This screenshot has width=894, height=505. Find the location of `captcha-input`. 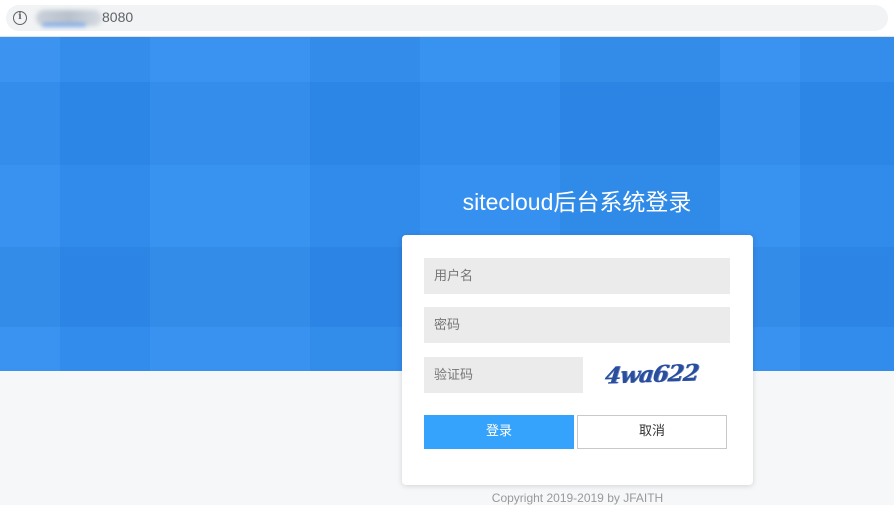

captcha-input is located at coordinates (503, 375).